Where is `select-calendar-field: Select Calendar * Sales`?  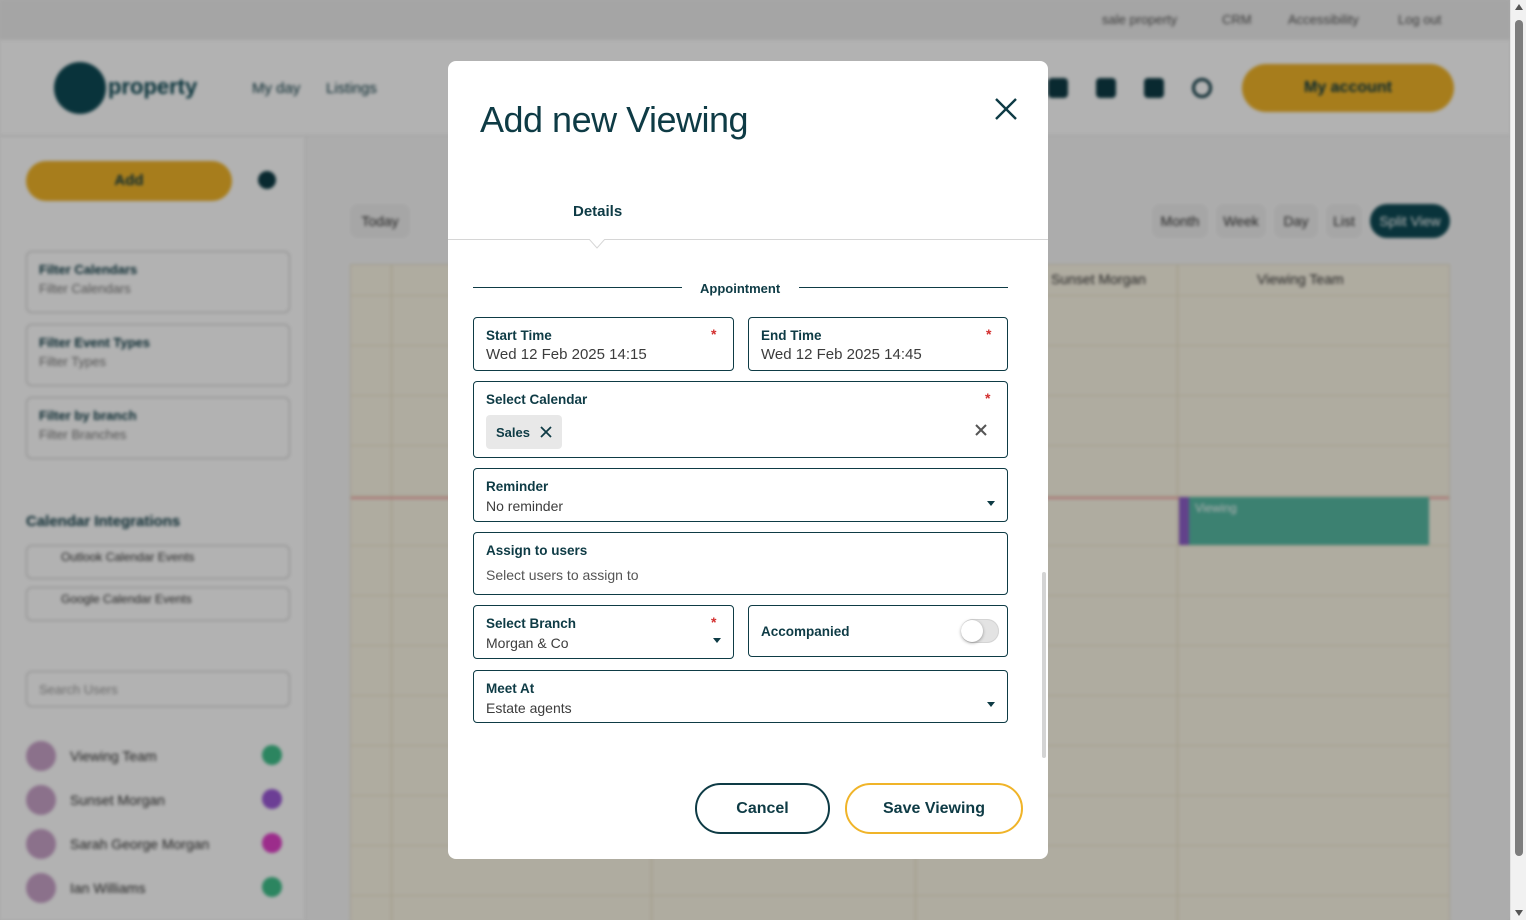 select-calendar-field: Select Calendar * Sales is located at coordinates (740, 419).